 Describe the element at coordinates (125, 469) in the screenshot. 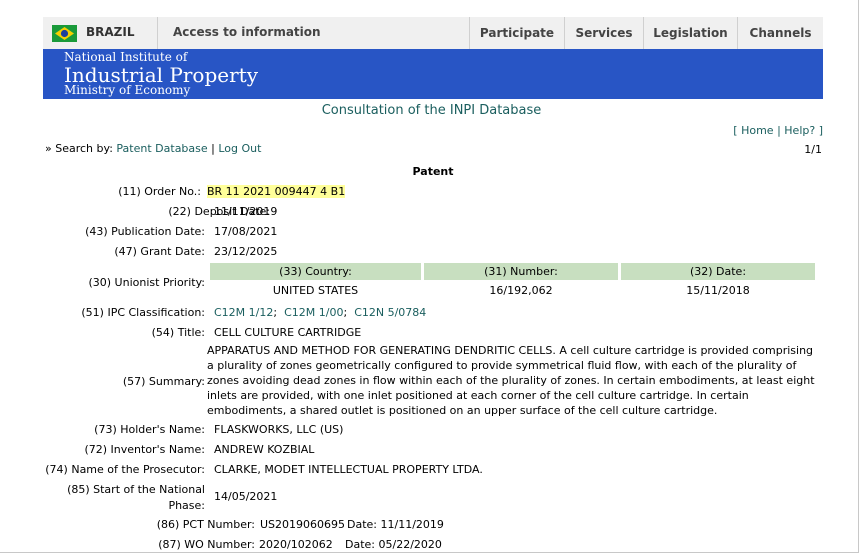

I see `prosecutor-name-label: (74) Name of the Prosecutor:` at that location.